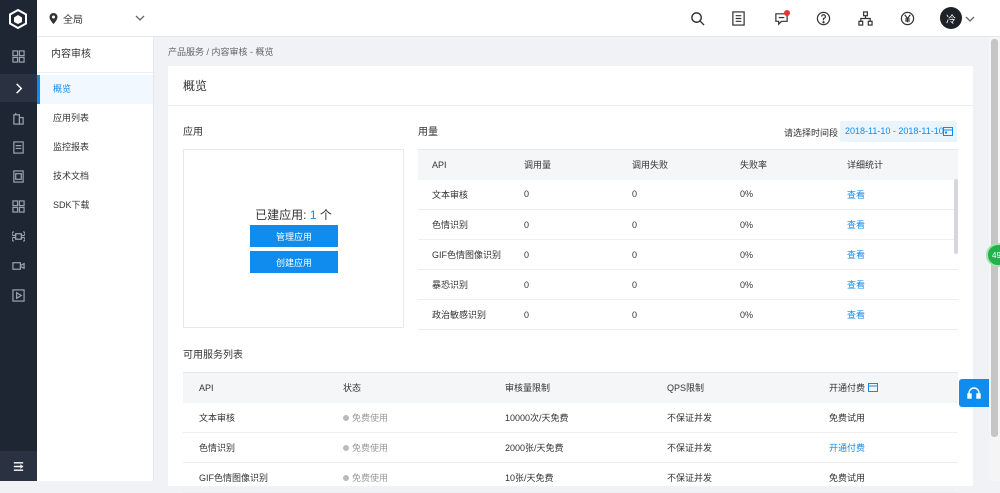 This screenshot has height=493, width=1000. Describe the element at coordinates (18, 147) in the screenshot. I see `document-icon` at that location.